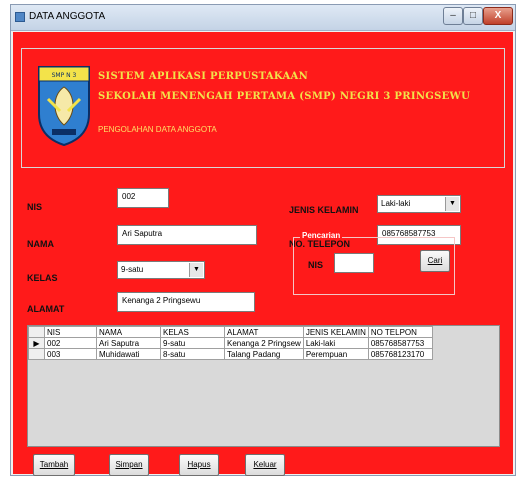 The height and width of the screenshot is (481, 521). What do you see at coordinates (161, 270) in the screenshot?
I see `kelas-dropdown: 9-satu ▼` at bounding box center [161, 270].